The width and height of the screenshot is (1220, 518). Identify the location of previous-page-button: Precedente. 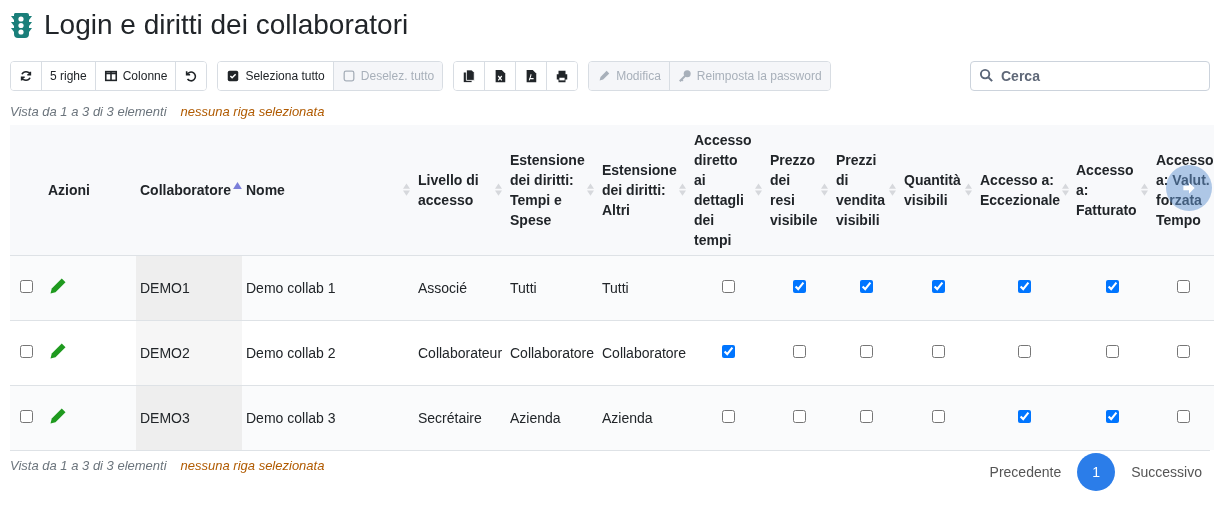
(1025, 472).